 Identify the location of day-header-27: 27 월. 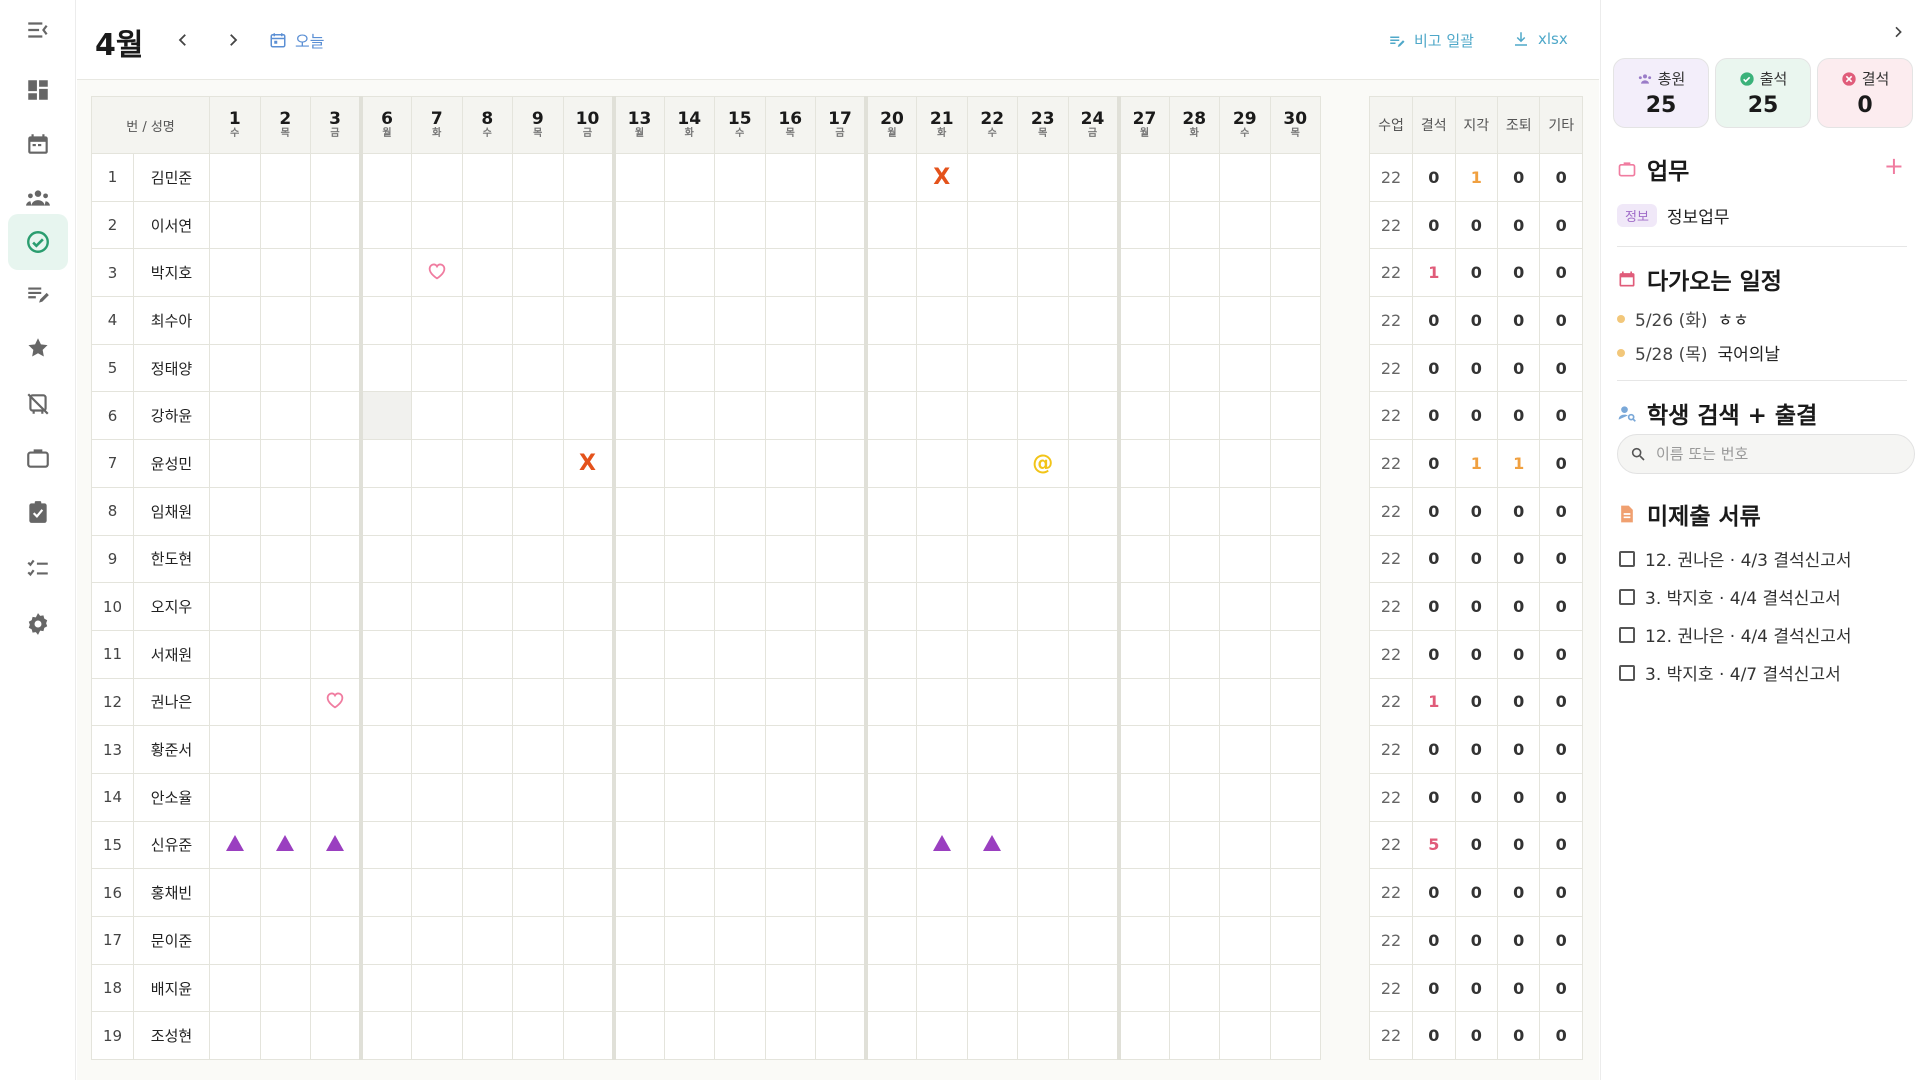
(1143, 125).